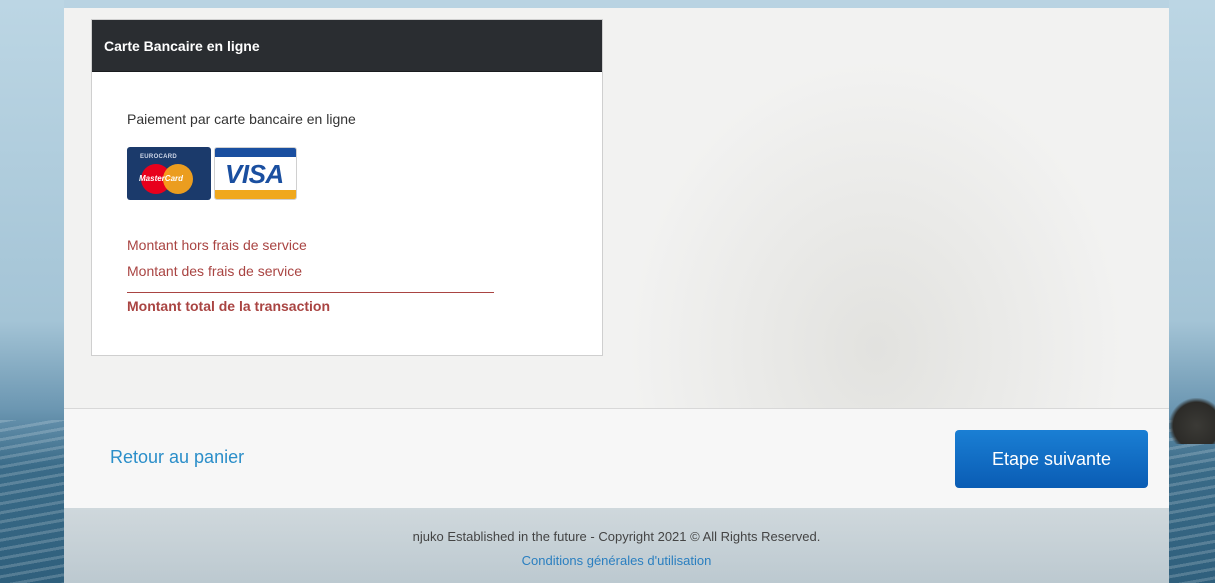  Describe the element at coordinates (255, 194) in the screenshot. I see `visa-bottom-band` at that location.